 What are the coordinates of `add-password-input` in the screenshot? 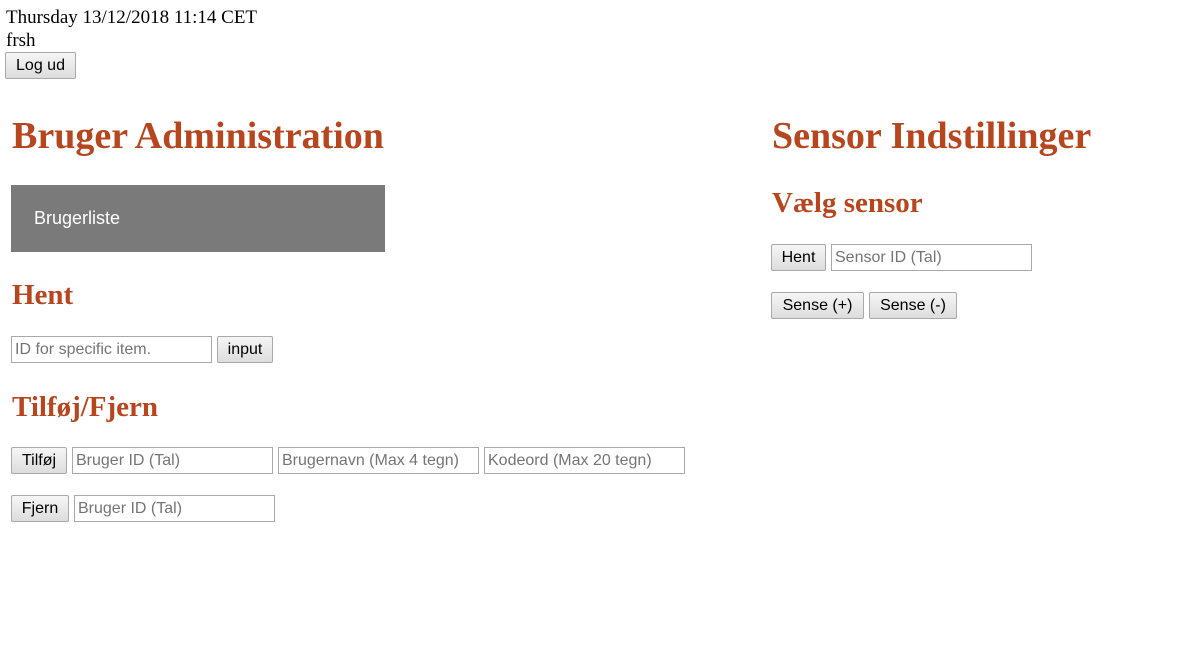 It's located at (584, 460).